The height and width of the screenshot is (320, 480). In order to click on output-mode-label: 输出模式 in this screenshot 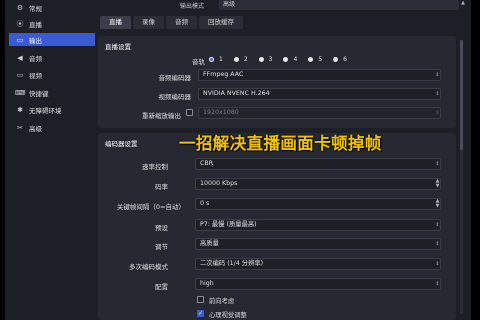, I will do `click(192, 6)`.